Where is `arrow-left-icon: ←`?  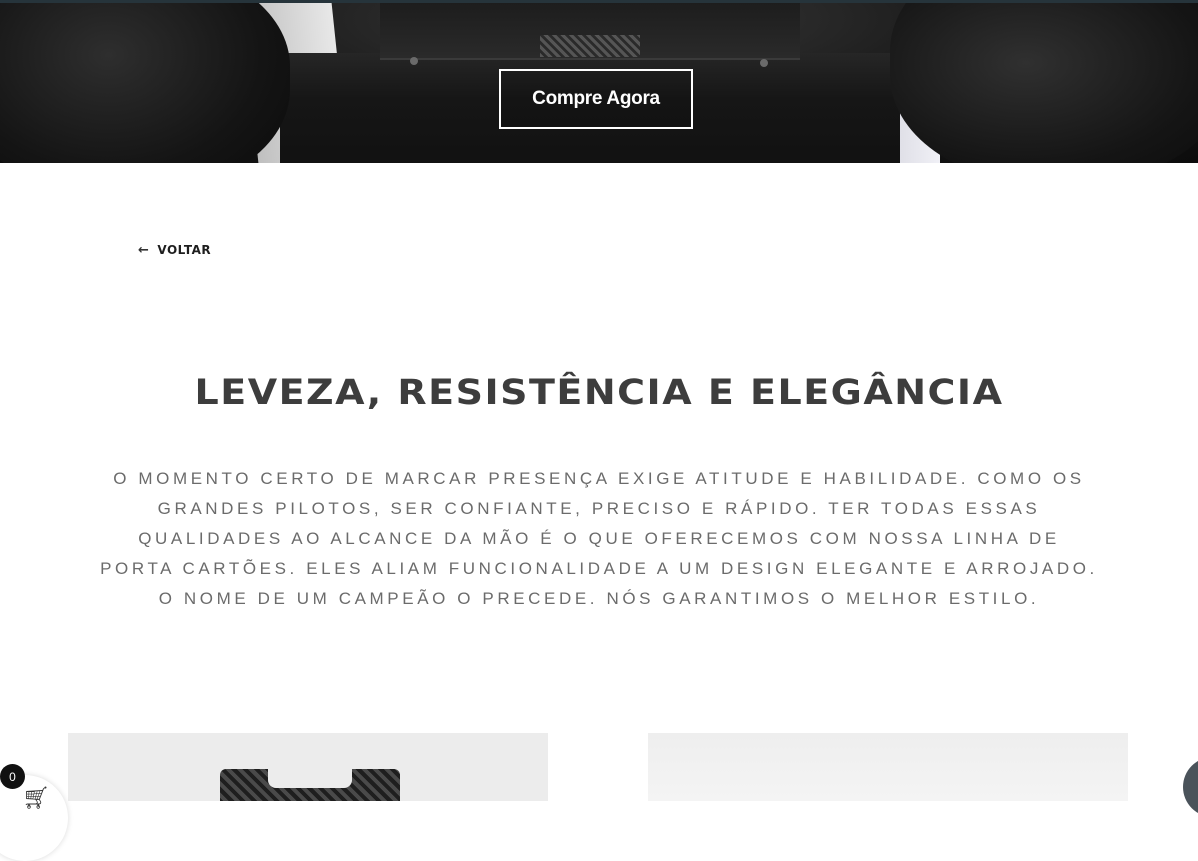
arrow-left-icon: ← is located at coordinates (144, 250).